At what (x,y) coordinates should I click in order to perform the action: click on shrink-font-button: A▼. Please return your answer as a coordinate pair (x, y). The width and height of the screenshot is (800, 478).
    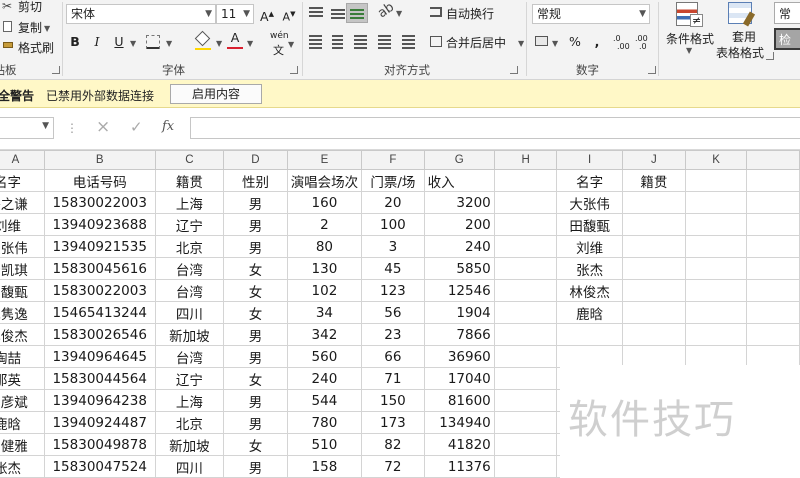
    Looking at the image, I should click on (289, 14).